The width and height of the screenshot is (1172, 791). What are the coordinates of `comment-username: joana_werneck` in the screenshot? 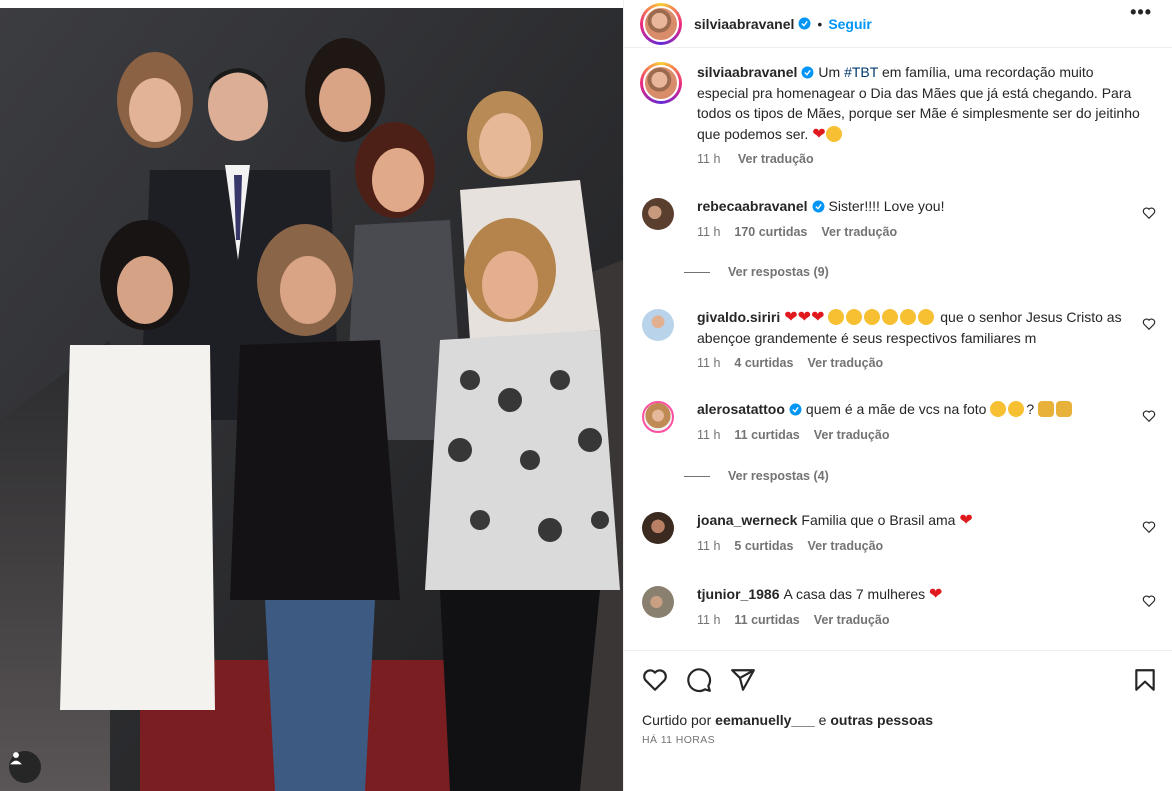 It's located at (747, 520).